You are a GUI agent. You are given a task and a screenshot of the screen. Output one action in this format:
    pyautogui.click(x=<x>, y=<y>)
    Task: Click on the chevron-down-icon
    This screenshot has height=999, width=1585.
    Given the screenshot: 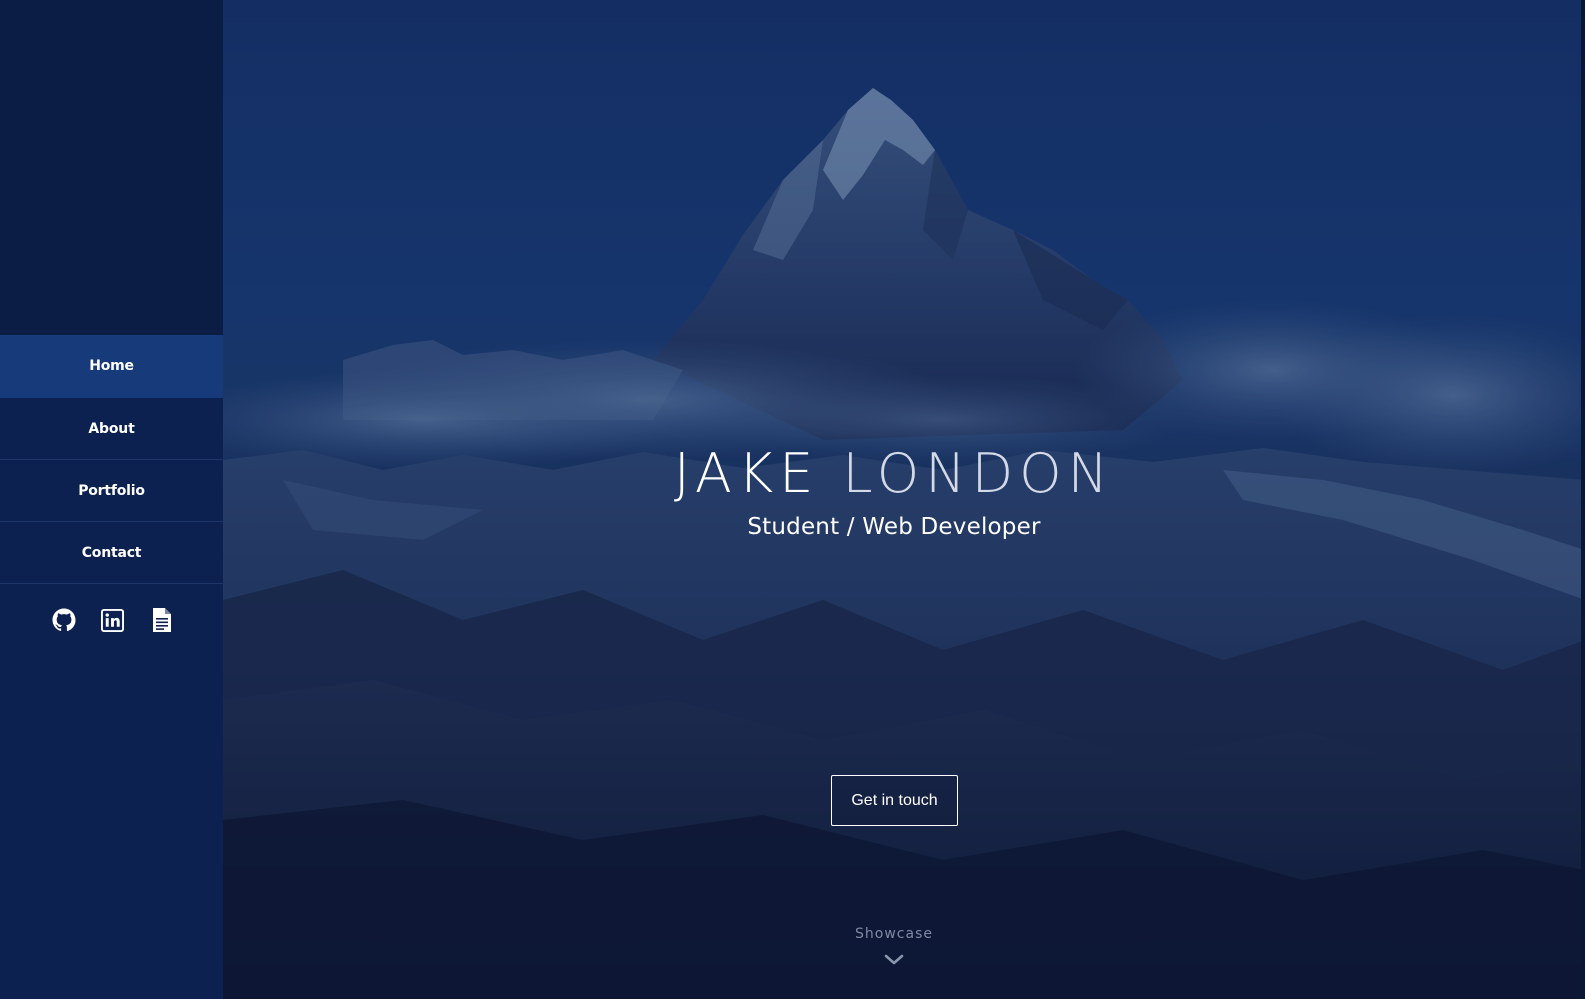 What is the action you would take?
    pyautogui.click(x=894, y=960)
    